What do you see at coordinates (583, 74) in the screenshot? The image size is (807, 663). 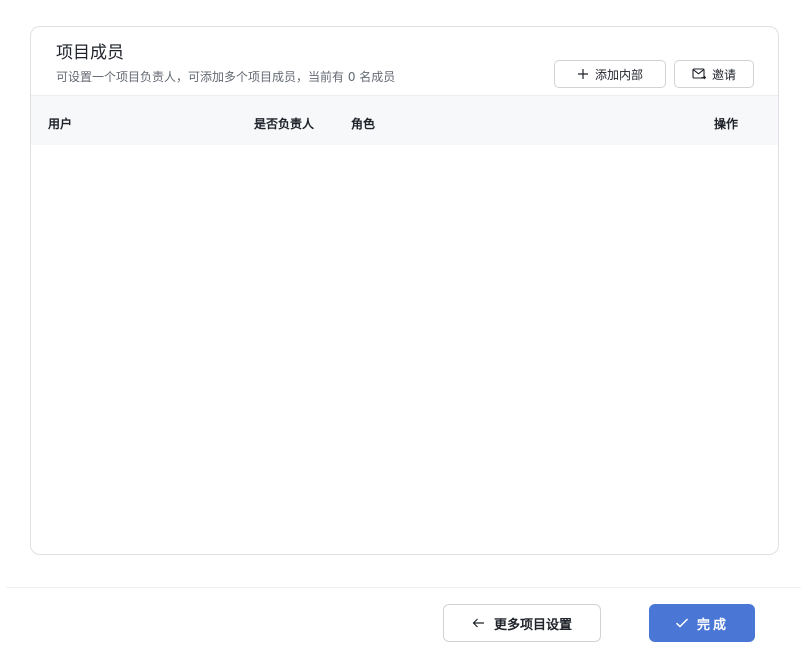 I see `plus-icon` at bounding box center [583, 74].